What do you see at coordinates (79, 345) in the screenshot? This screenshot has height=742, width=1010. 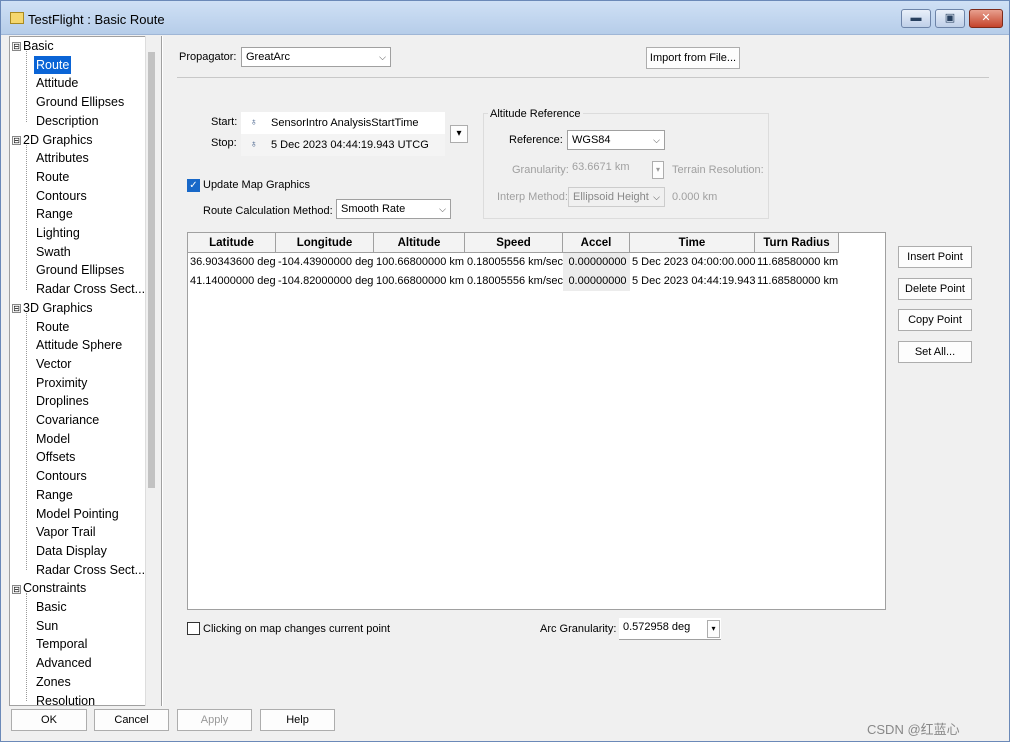 I see `tree-item: Attitude Sphere` at bounding box center [79, 345].